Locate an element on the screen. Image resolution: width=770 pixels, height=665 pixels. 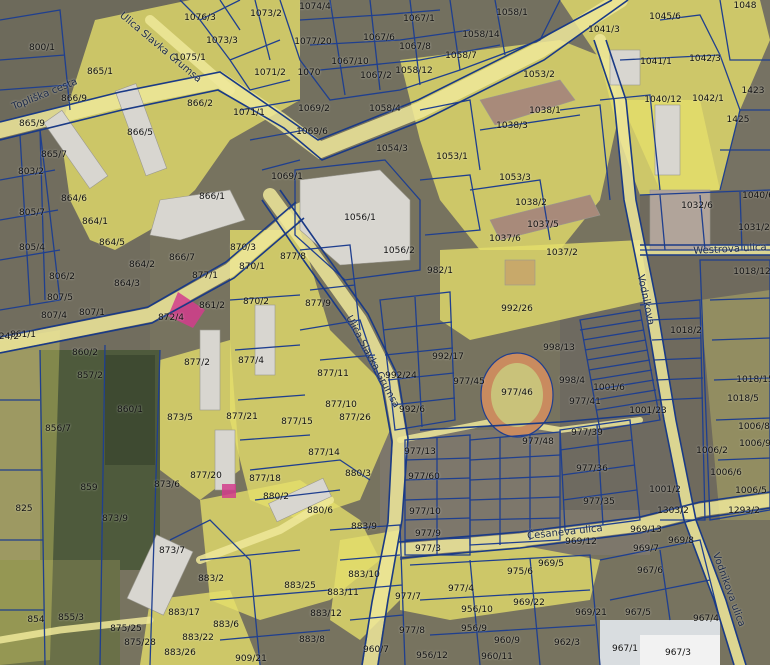
parcel-label: 877/20 is located at coordinates (206, 476).